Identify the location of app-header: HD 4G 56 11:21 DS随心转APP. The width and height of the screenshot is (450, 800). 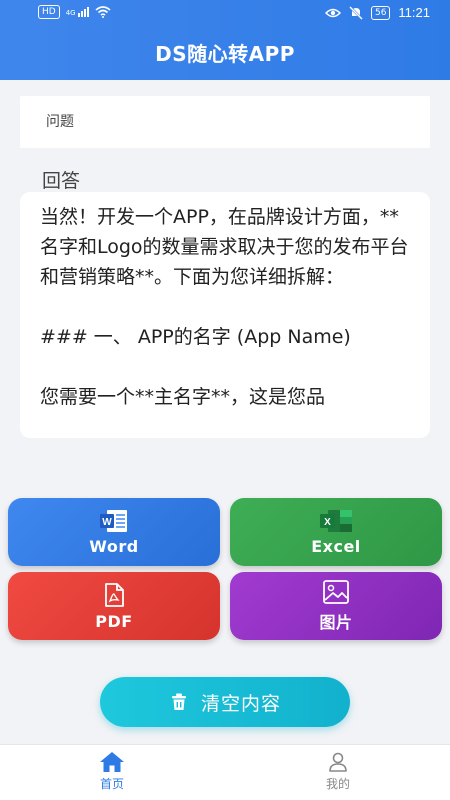
(225, 40).